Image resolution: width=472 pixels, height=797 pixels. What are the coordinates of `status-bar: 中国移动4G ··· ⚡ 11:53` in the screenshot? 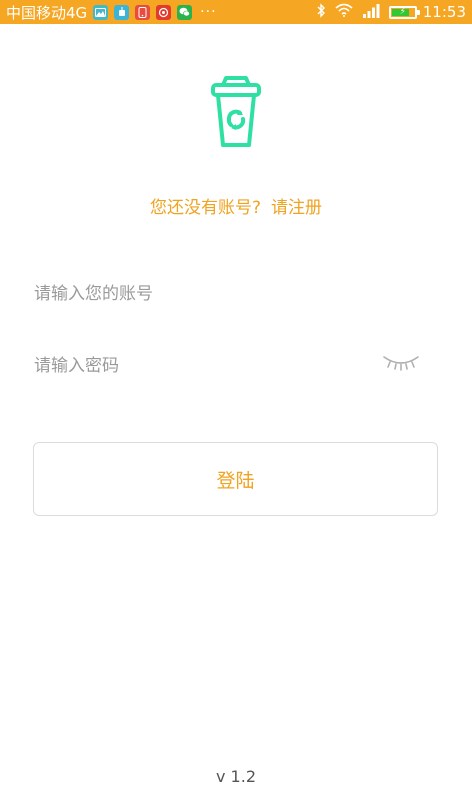 It's located at (236, 12).